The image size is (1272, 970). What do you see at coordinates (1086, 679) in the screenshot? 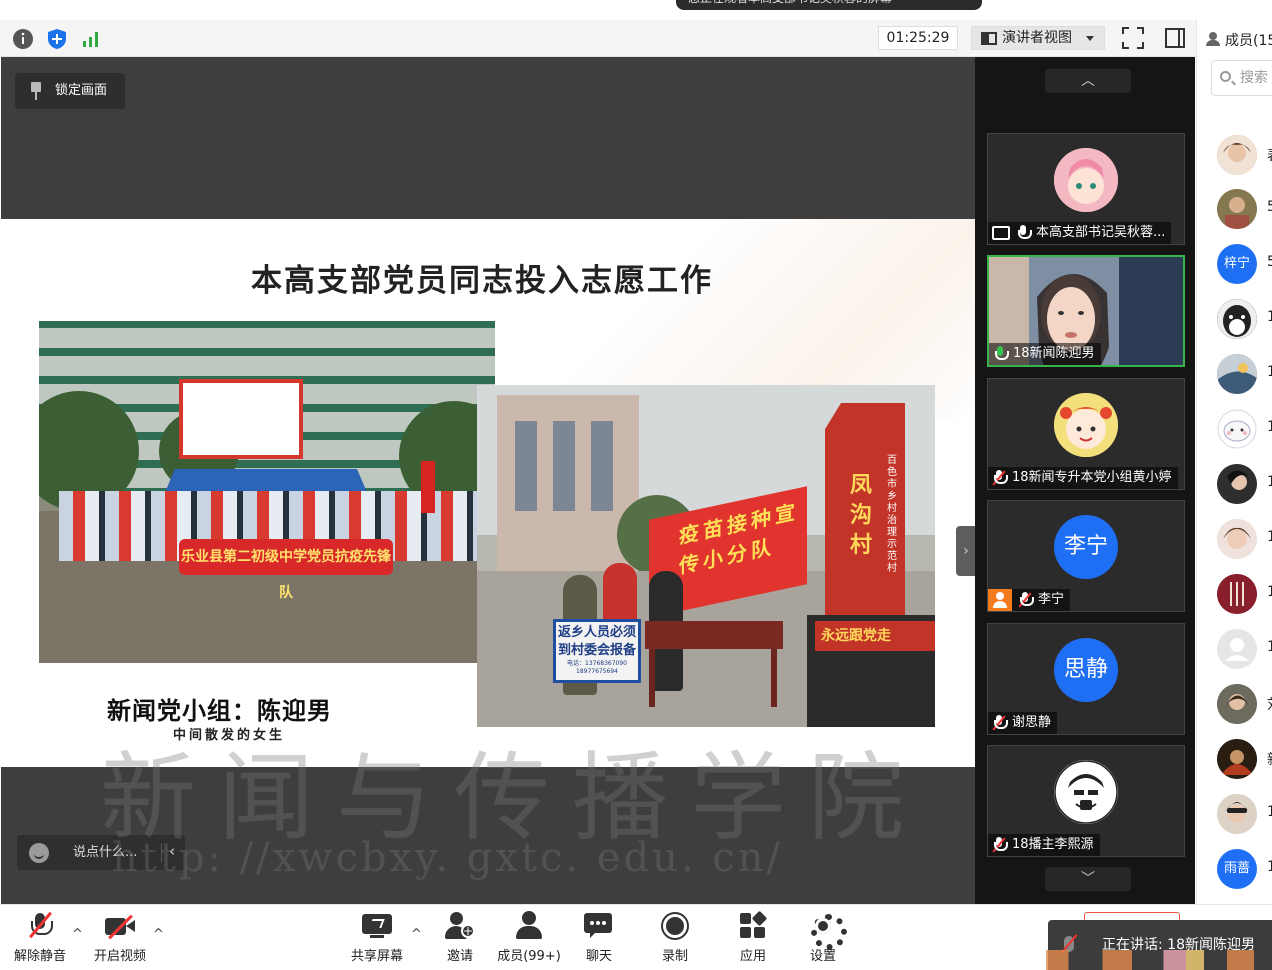
I see `video-tile: 思静 谢思静` at bounding box center [1086, 679].